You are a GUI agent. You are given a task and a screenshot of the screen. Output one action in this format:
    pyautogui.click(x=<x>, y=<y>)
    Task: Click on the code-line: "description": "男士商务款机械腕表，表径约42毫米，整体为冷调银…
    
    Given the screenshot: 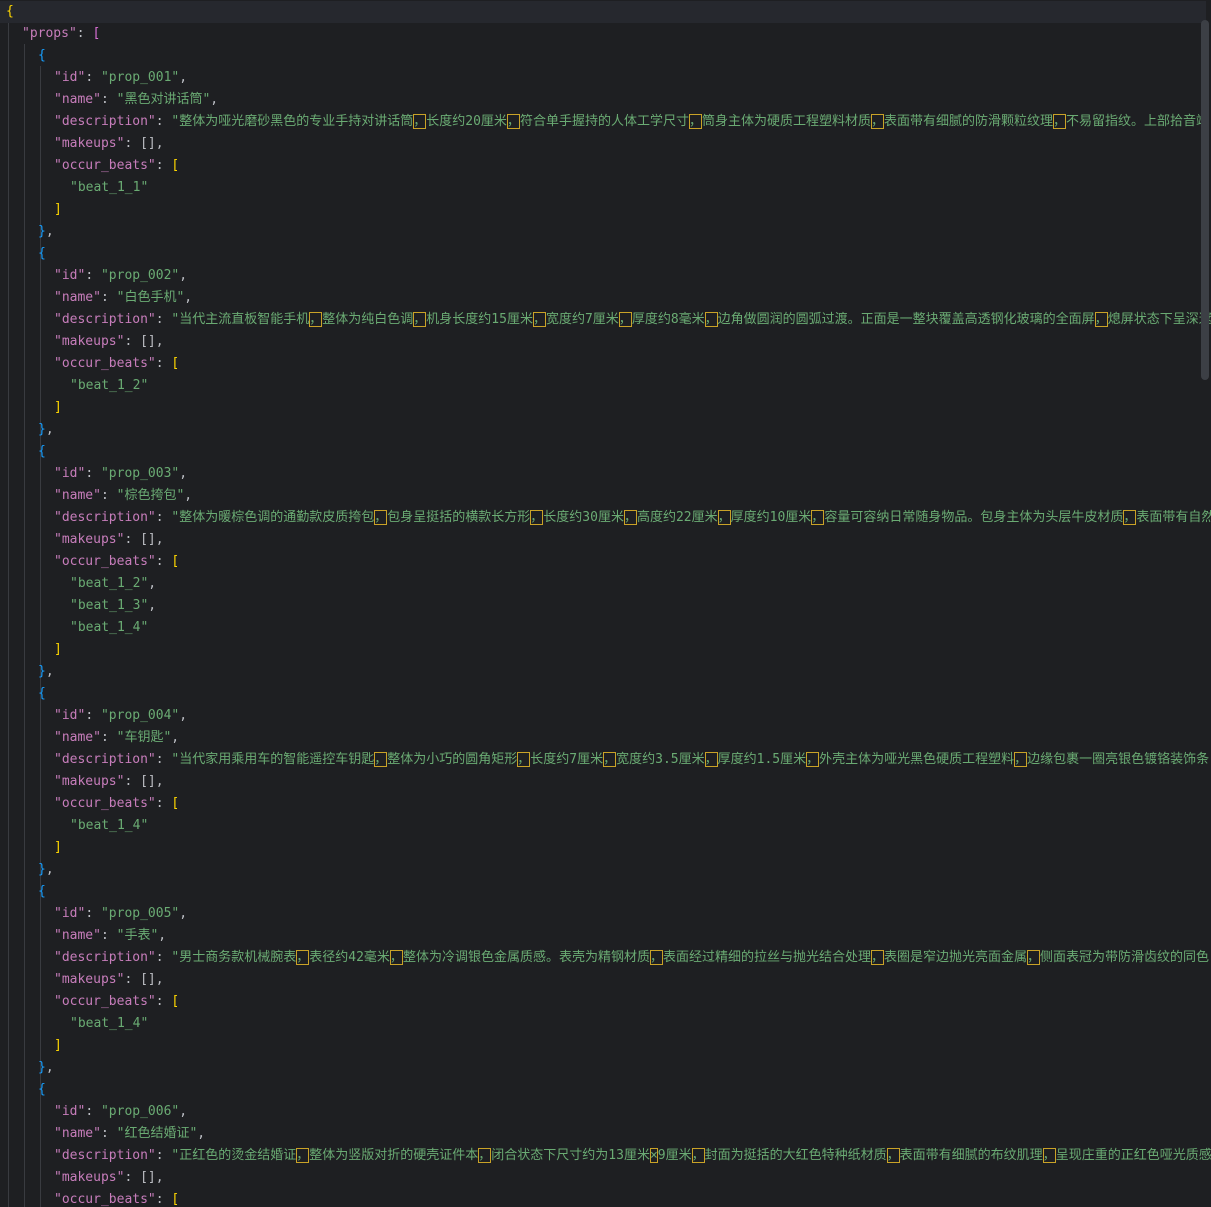 What is the action you would take?
    pyautogui.click(x=605, y=958)
    